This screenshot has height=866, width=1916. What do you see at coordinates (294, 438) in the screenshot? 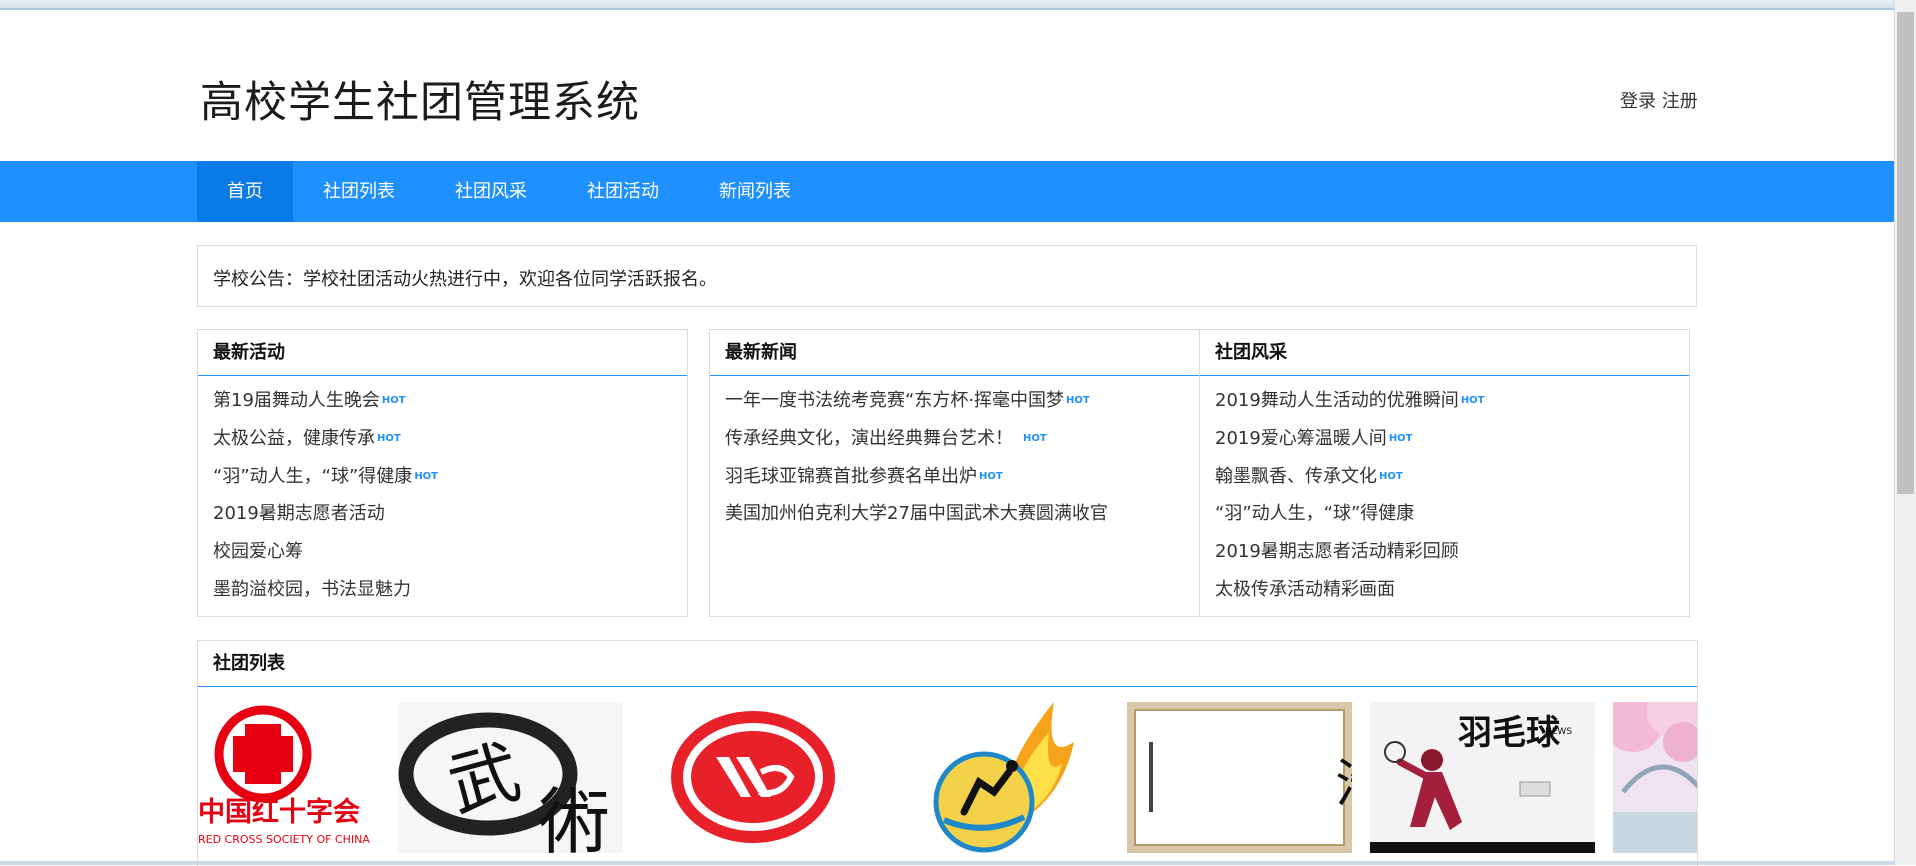
I see `list-item-text: 太极公益，健康传承` at bounding box center [294, 438].